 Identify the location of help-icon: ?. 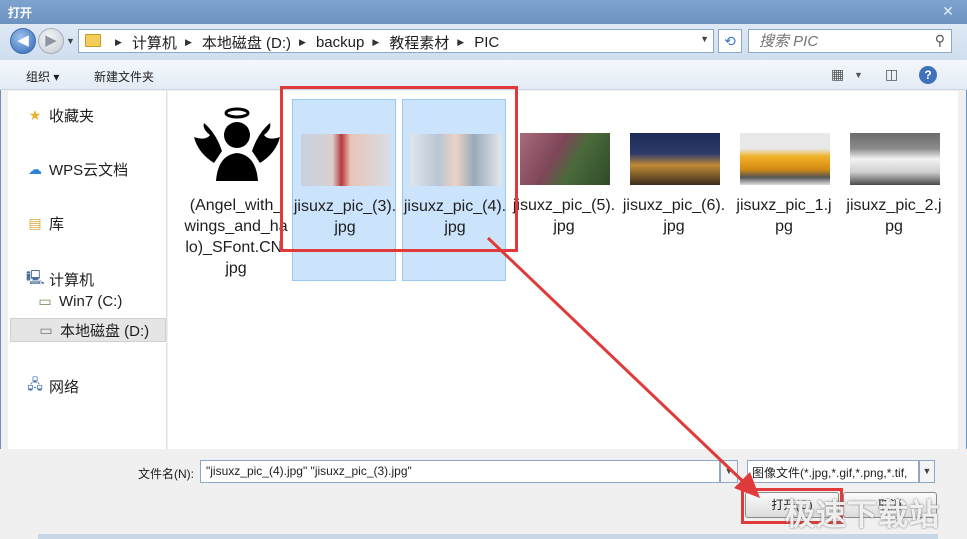
(928, 75).